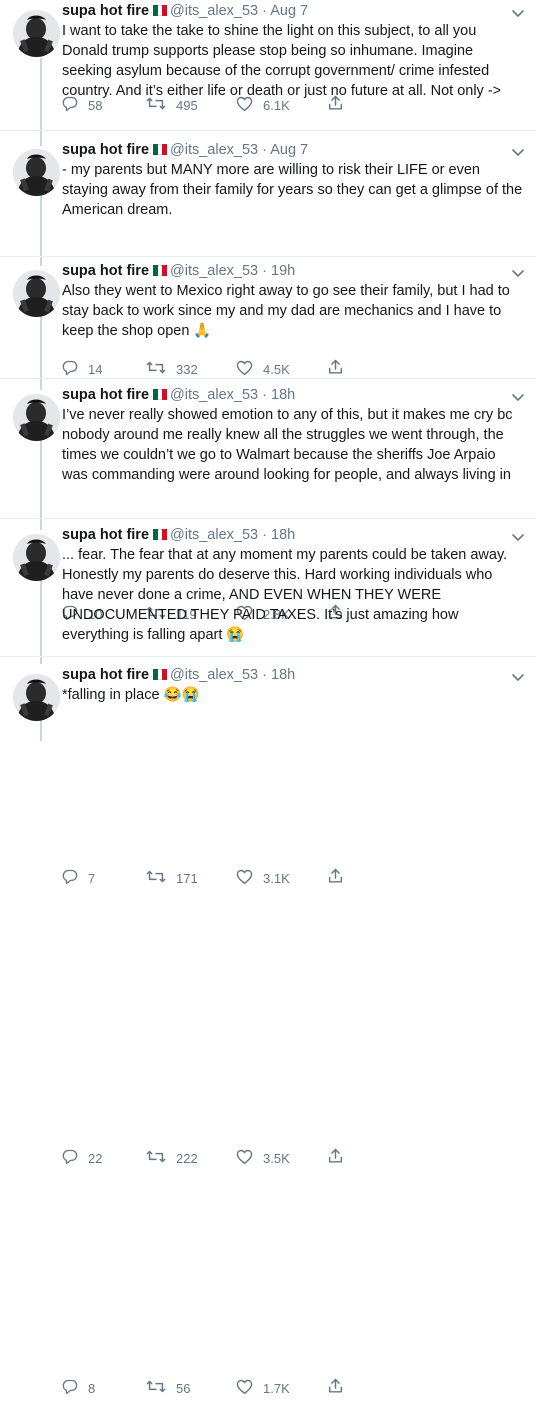 This screenshot has height=1401, width=536. I want to click on reply-button: 58, so click(82, 106).